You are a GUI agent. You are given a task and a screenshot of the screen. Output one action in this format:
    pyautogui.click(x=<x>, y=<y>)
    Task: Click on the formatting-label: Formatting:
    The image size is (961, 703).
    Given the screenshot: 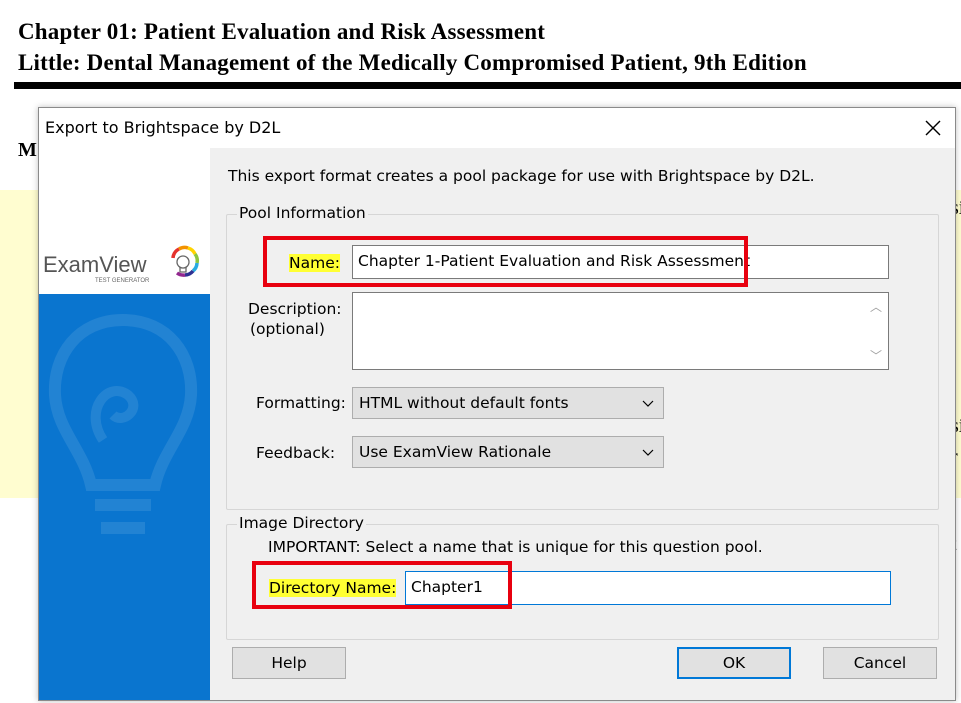 What is the action you would take?
    pyautogui.click(x=301, y=403)
    